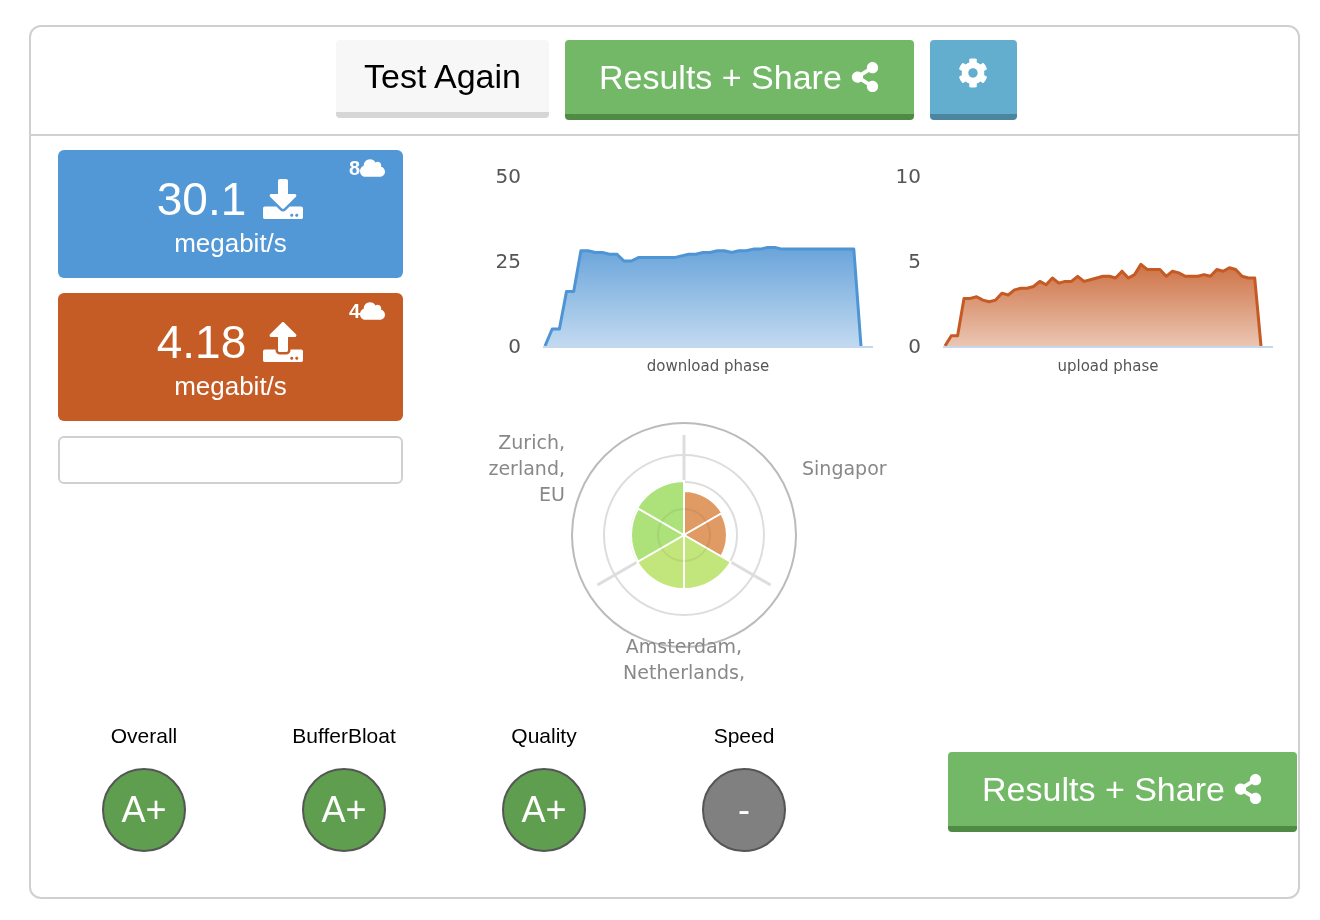 The image size is (1320, 920). What do you see at coordinates (526, 468) in the screenshot?
I see `location-label: Zurich, zerland, EU` at bounding box center [526, 468].